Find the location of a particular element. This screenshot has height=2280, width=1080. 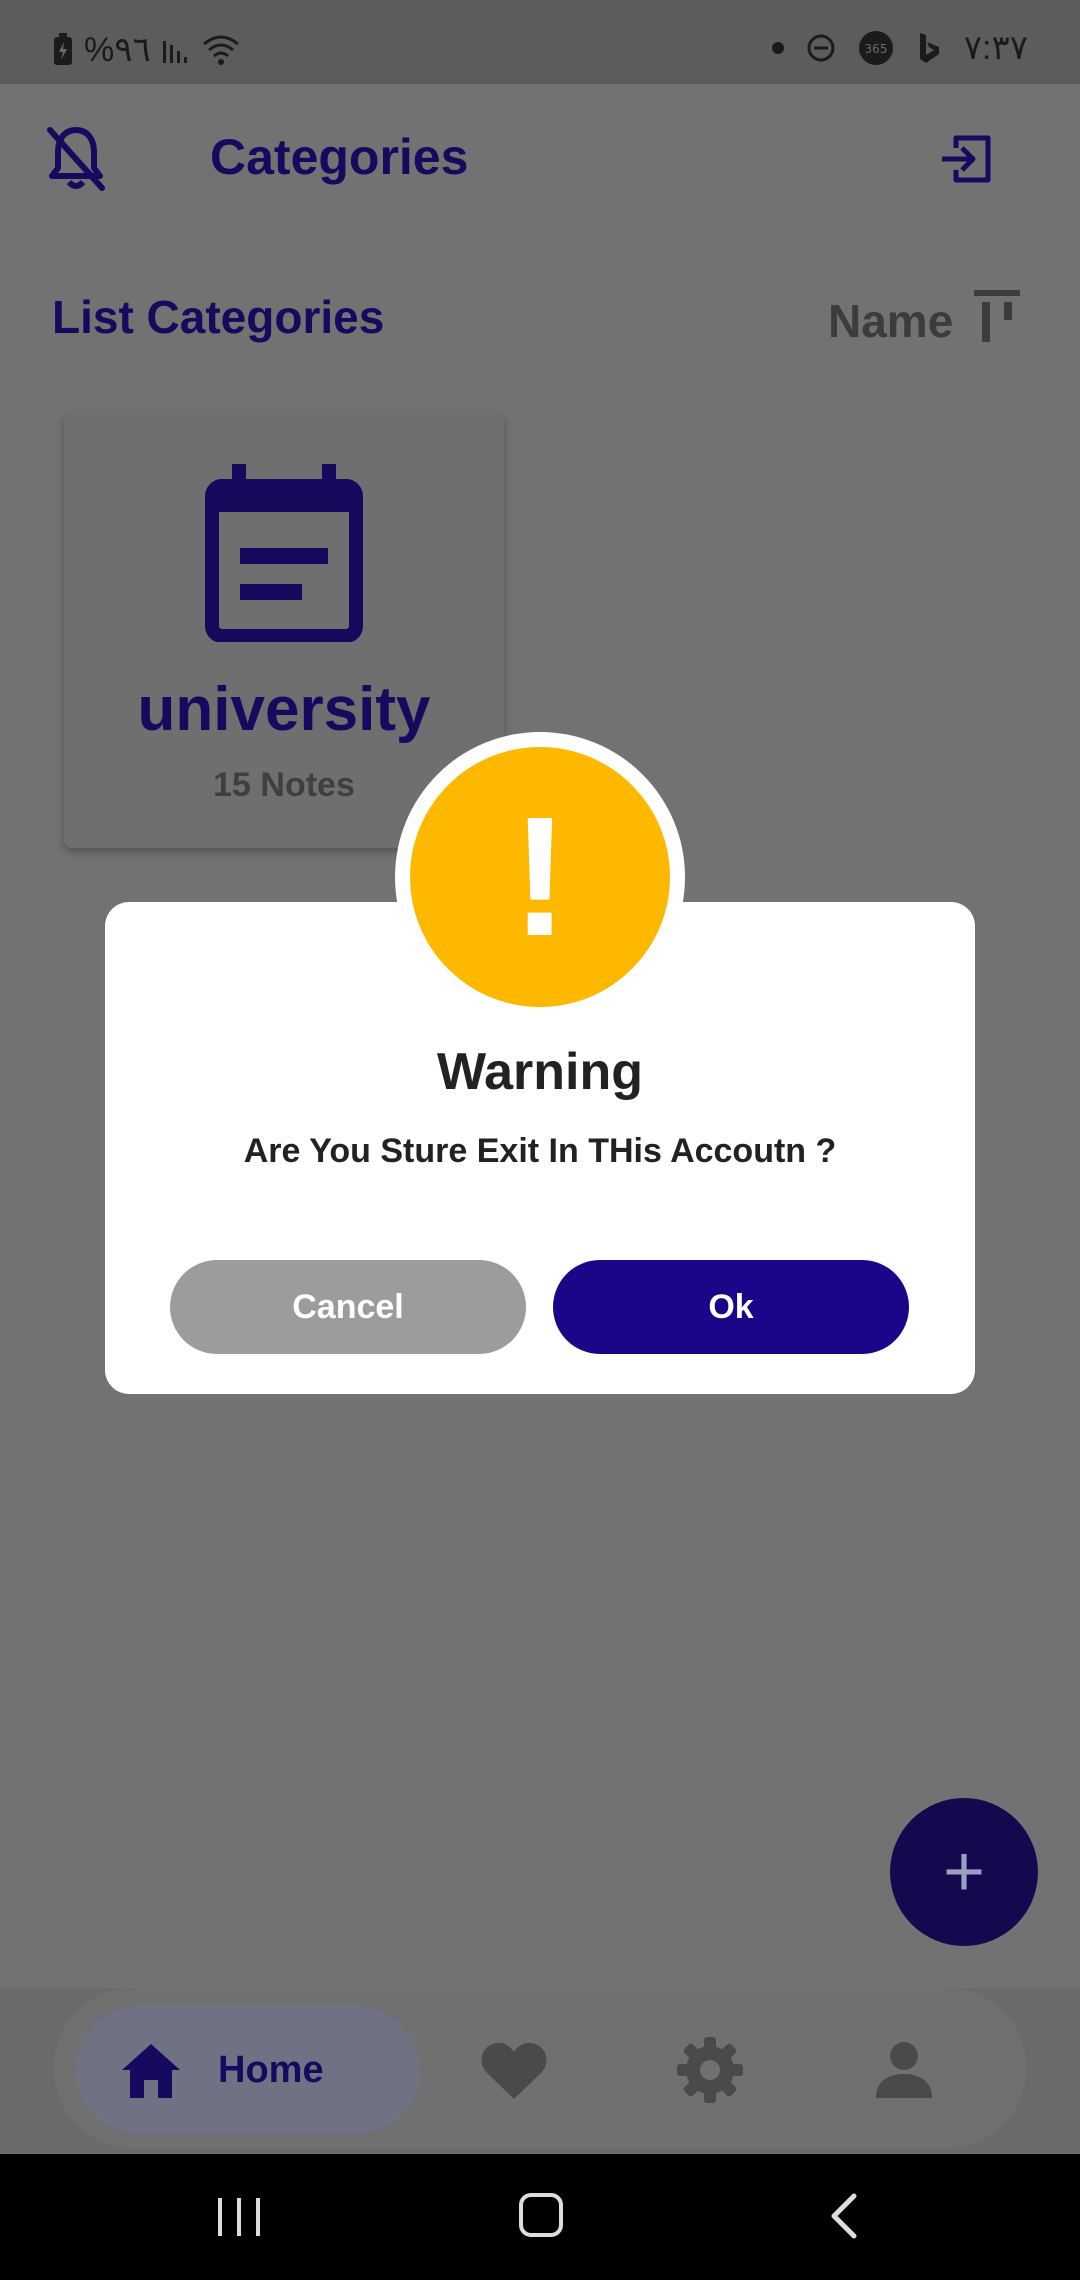

nav-item-settings is located at coordinates (710, 2070).